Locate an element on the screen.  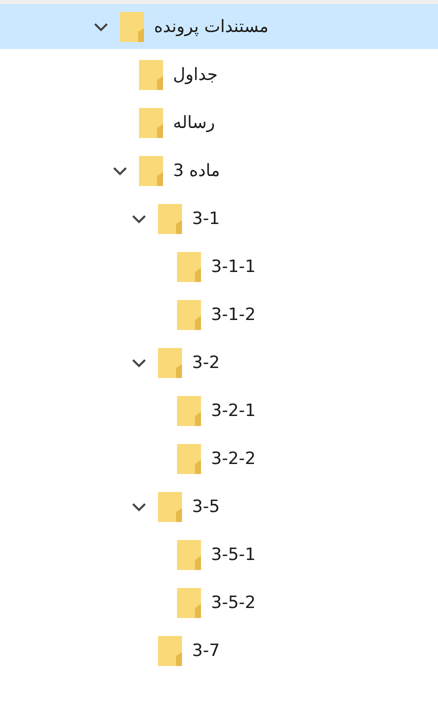
tree-item: 3-1-1 is located at coordinates (219, 266).